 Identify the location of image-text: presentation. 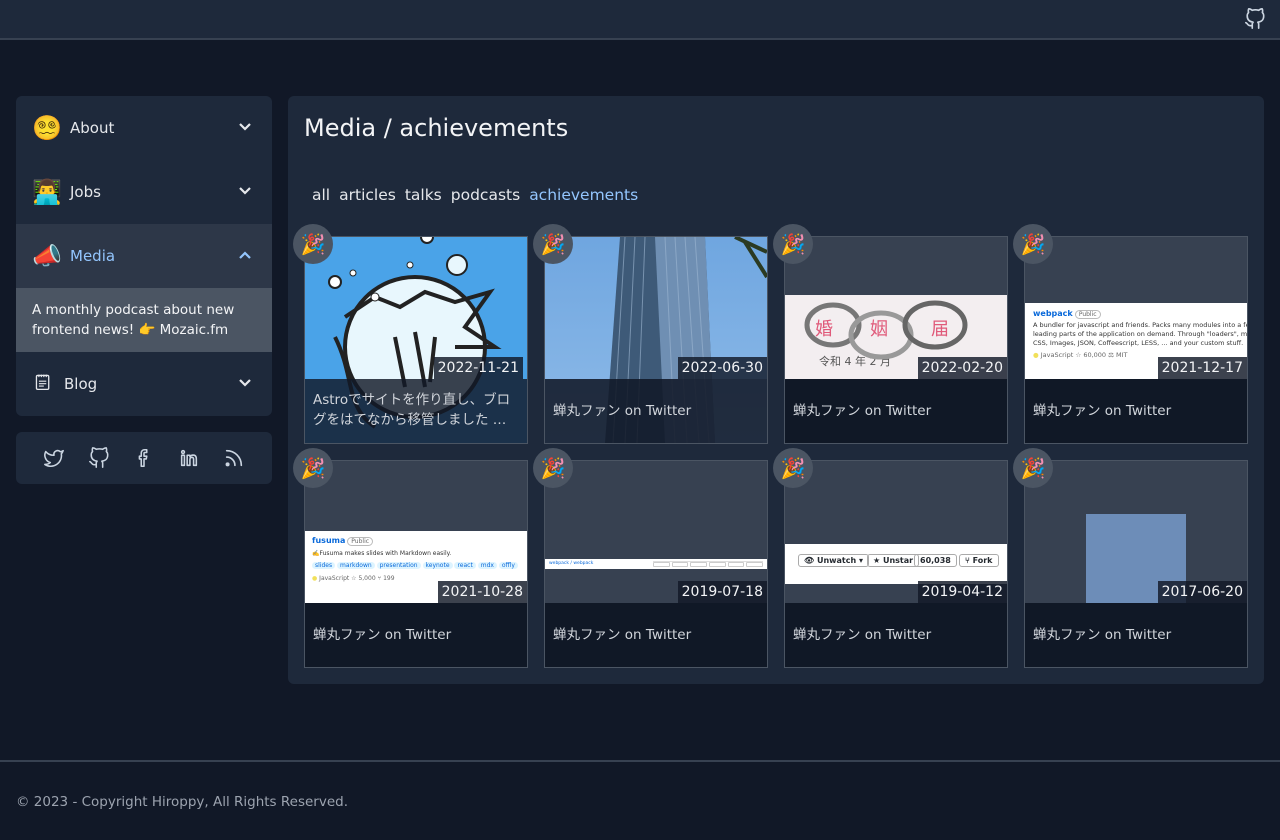
(398, 565).